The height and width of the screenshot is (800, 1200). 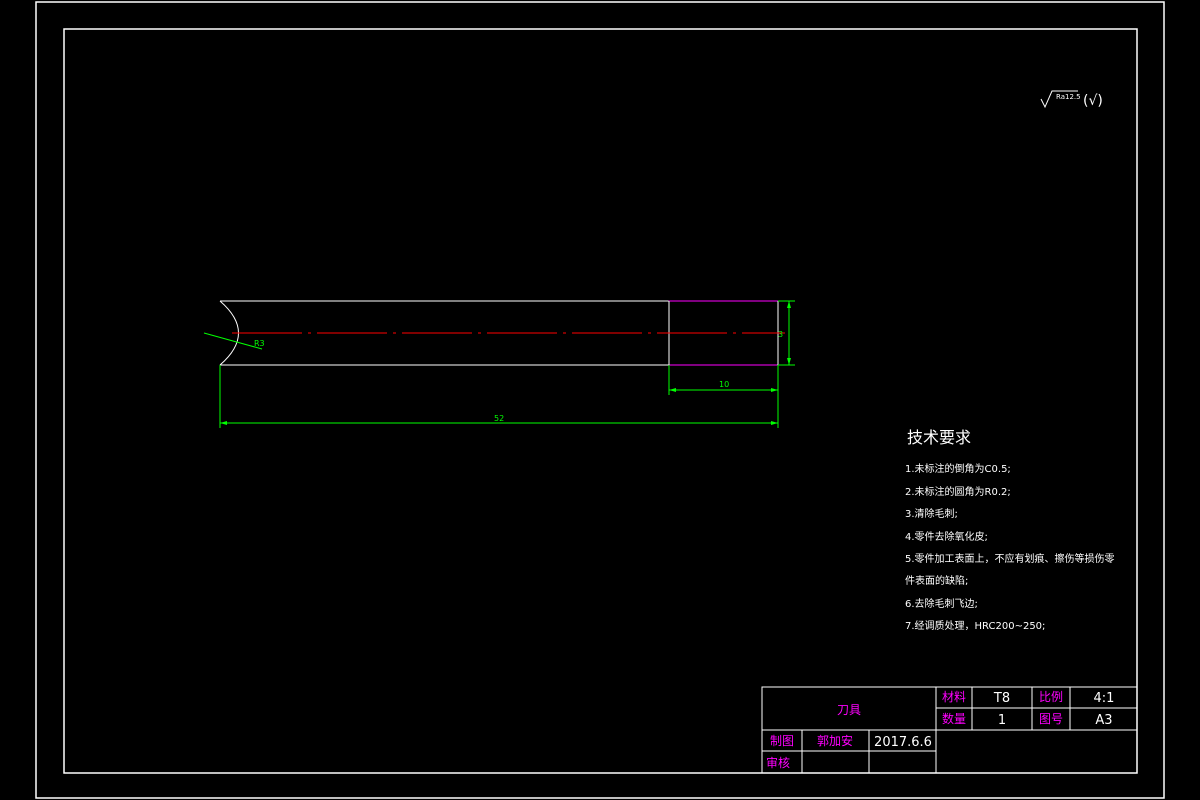 What do you see at coordinates (259, 343) in the screenshot?
I see `dimension-radius-text: R3` at bounding box center [259, 343].